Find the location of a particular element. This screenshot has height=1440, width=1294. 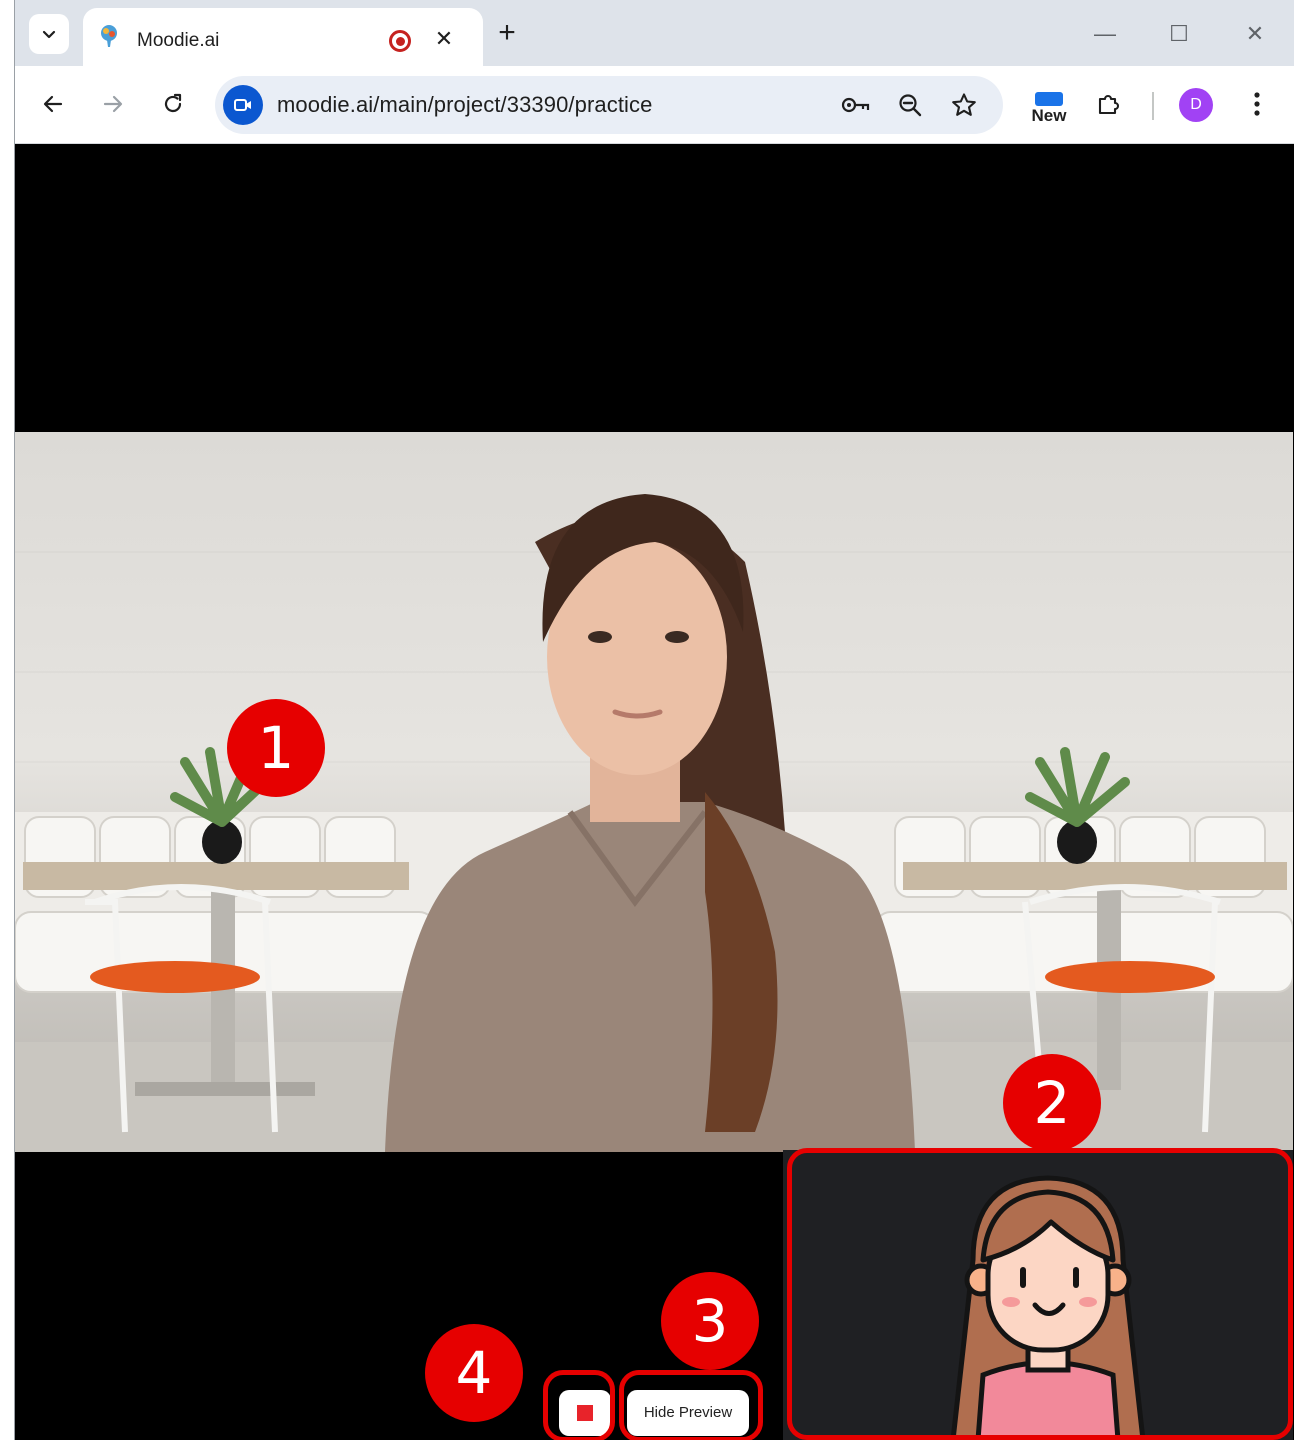

tab-close-button: ✕ is located at coordinates (444, 39).